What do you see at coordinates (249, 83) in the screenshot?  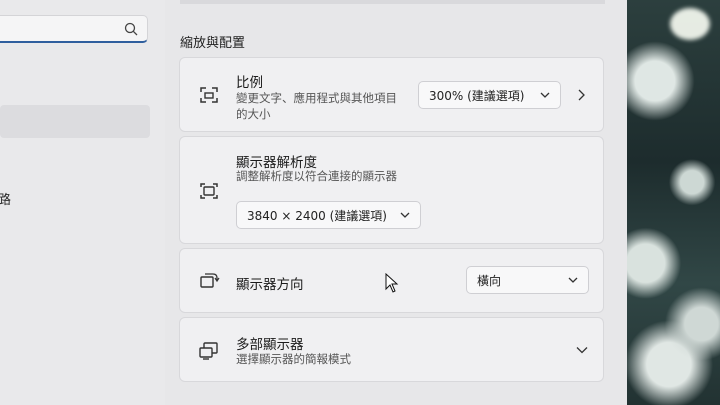 I see `scale-title: 比例` at bounding box center [249, 83].